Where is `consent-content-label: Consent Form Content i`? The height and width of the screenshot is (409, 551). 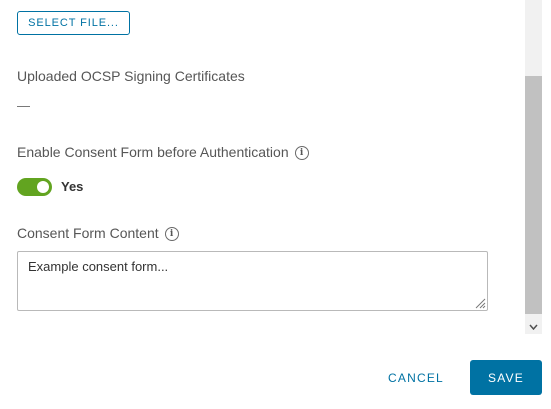
consent-content-label: Consent Form Content i is located at coordinates (98, 233).